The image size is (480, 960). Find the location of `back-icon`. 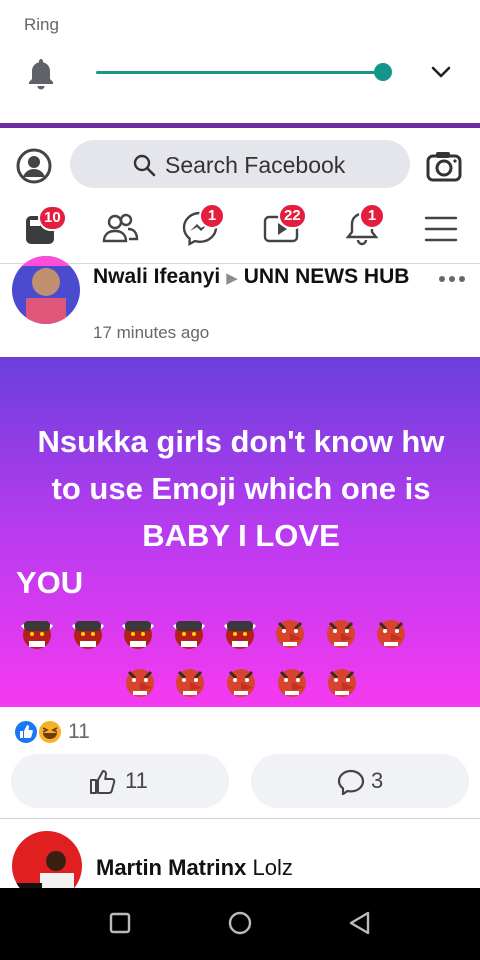

back-icon is located at coordinates (360, 923).